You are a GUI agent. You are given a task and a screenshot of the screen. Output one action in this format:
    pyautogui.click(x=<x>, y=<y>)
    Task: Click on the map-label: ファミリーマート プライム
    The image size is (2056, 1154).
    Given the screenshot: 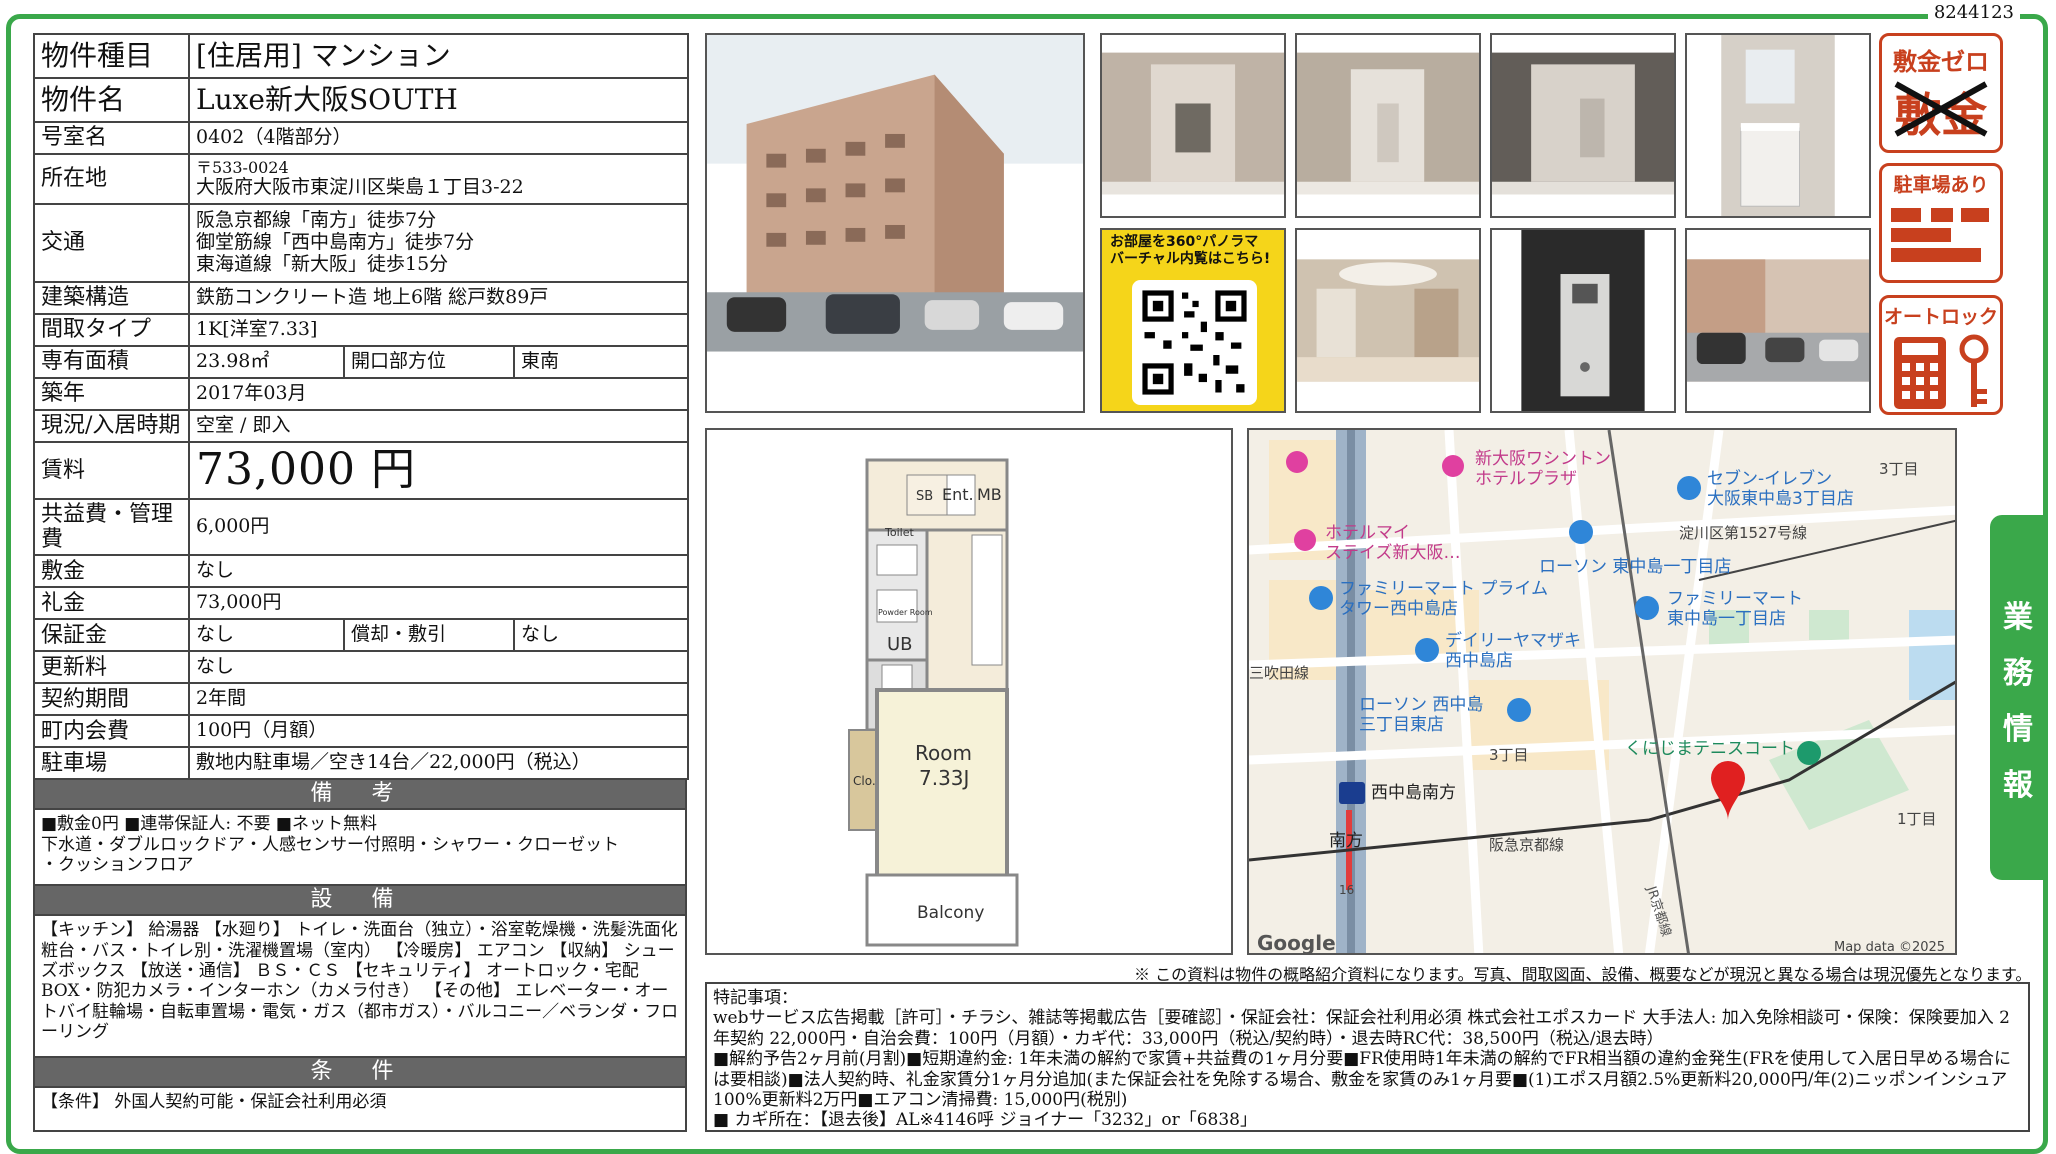 What is the action you would take?
    pyautogui.click(x=1443, y=589)
    